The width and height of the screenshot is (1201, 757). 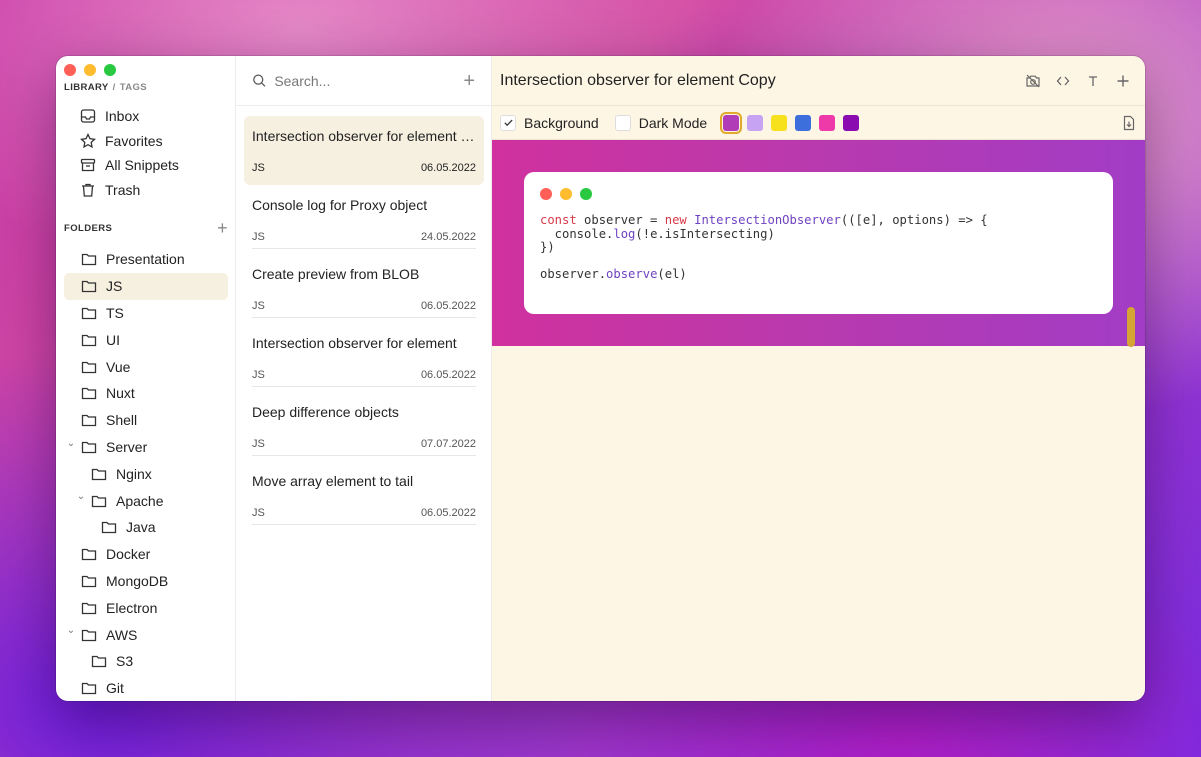 I want to click on plus-icon, so click(x=1123, y=80).